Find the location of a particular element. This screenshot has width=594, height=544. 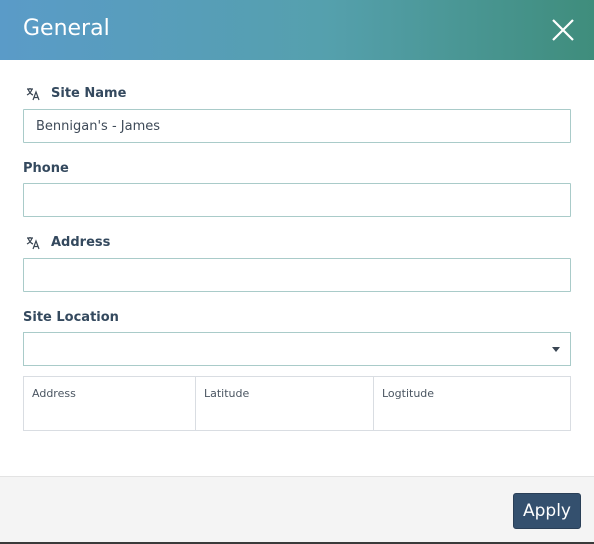

address-label: Address is located at coordinates (81, 242).